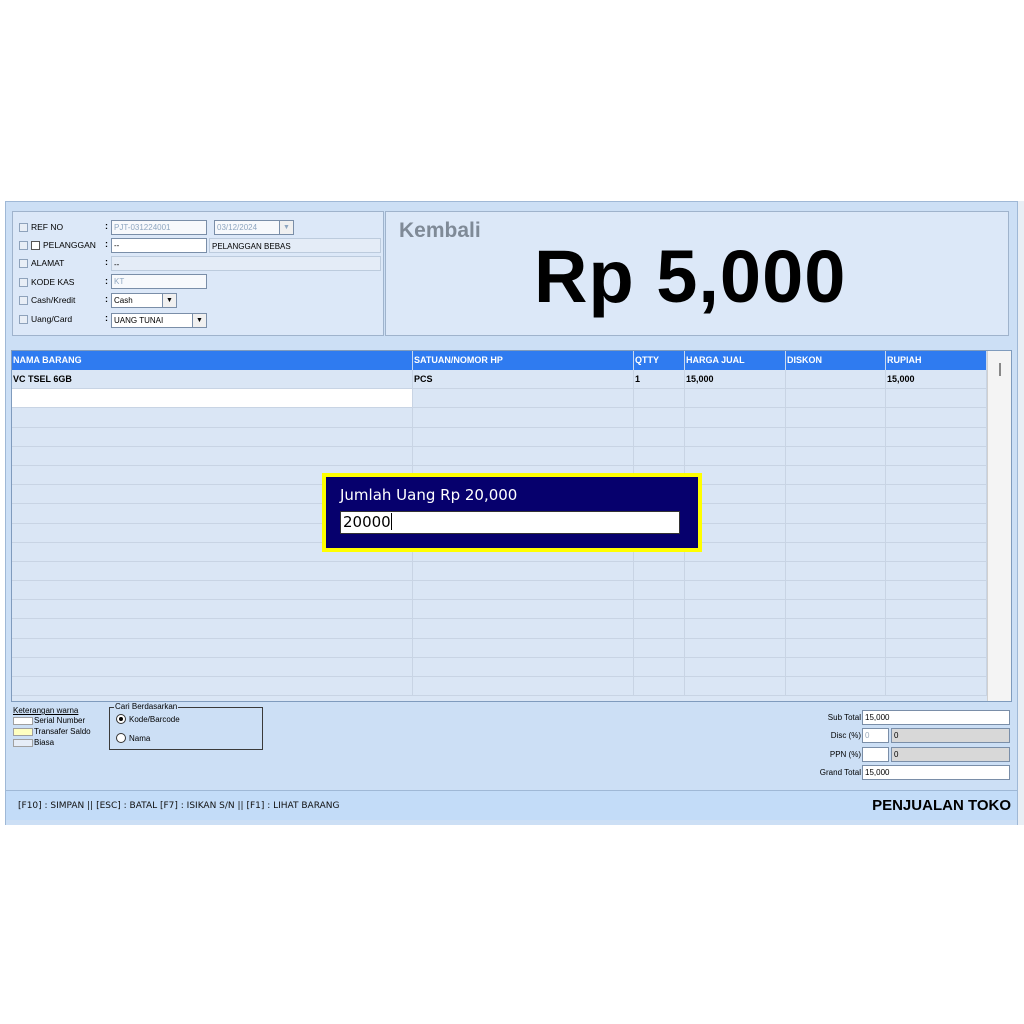  What do you see at coordinates (735, 379) in the screenshot?
I see `cell-harga-jual: 15,000` at bounding box center [735, 379].